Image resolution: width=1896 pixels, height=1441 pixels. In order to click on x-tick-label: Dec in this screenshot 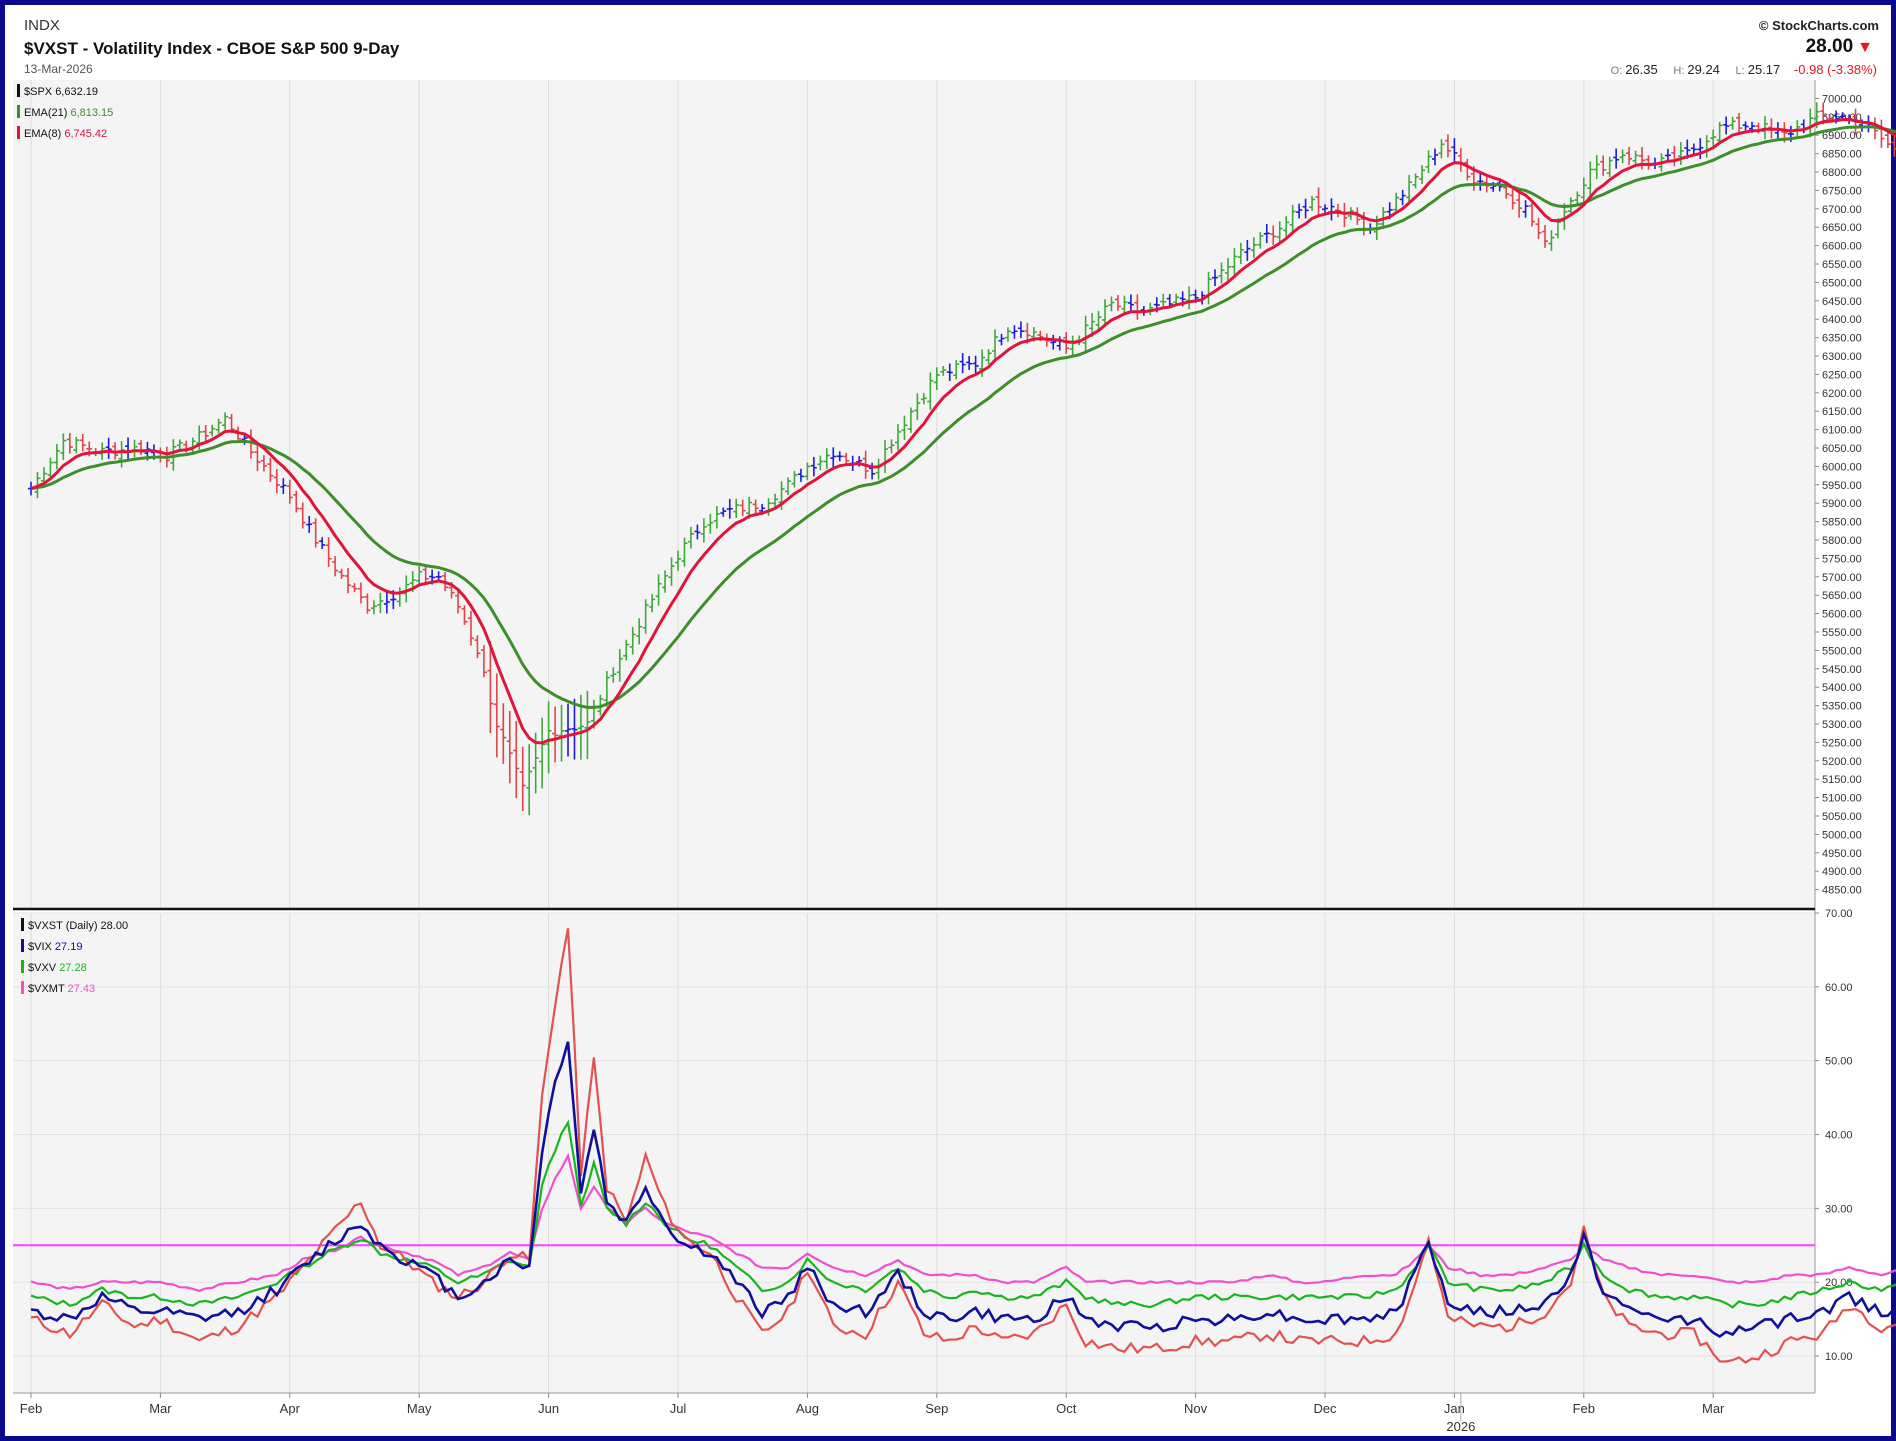, I will do `click(1325, 1408)`.